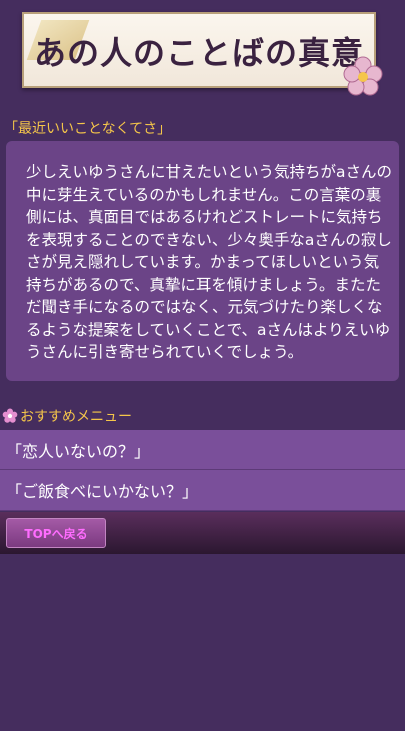 This screenshot has height=731, width=405. I want to click on recommend-heading-label: おすすめメニュー, so click(76, 417).